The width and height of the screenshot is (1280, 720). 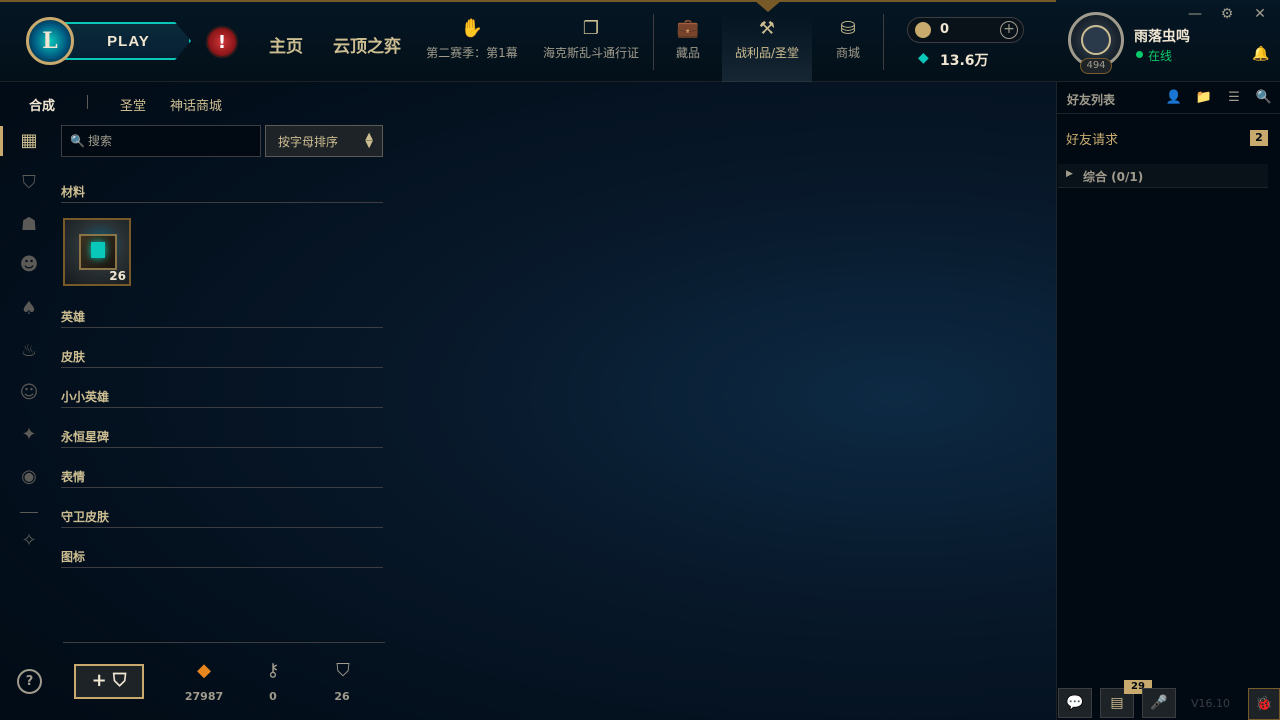 What do you see at coordinates (1259, 138) in the screenshot?
I see `friend-requests-badge: 2` at bounding box center [1259, 138].